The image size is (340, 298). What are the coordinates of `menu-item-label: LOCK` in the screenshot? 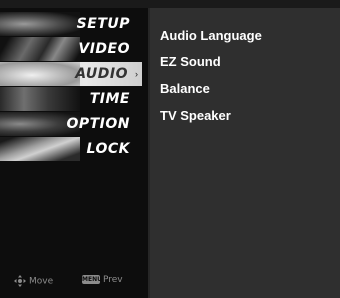 It's located at (108, 149).